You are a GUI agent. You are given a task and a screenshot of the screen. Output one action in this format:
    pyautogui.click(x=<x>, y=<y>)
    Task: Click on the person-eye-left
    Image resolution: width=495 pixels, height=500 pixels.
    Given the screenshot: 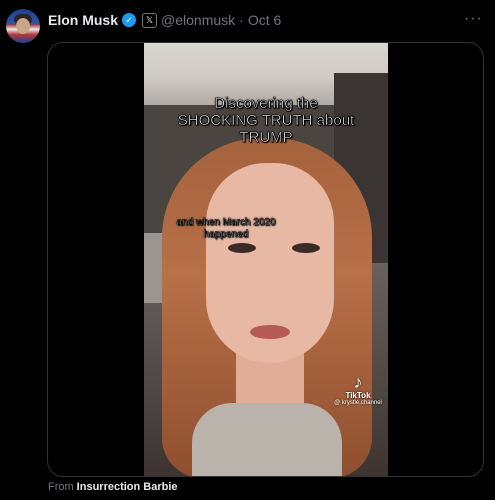 What is the action you would take?
    pyautogui.click(x=242, y=248)
    